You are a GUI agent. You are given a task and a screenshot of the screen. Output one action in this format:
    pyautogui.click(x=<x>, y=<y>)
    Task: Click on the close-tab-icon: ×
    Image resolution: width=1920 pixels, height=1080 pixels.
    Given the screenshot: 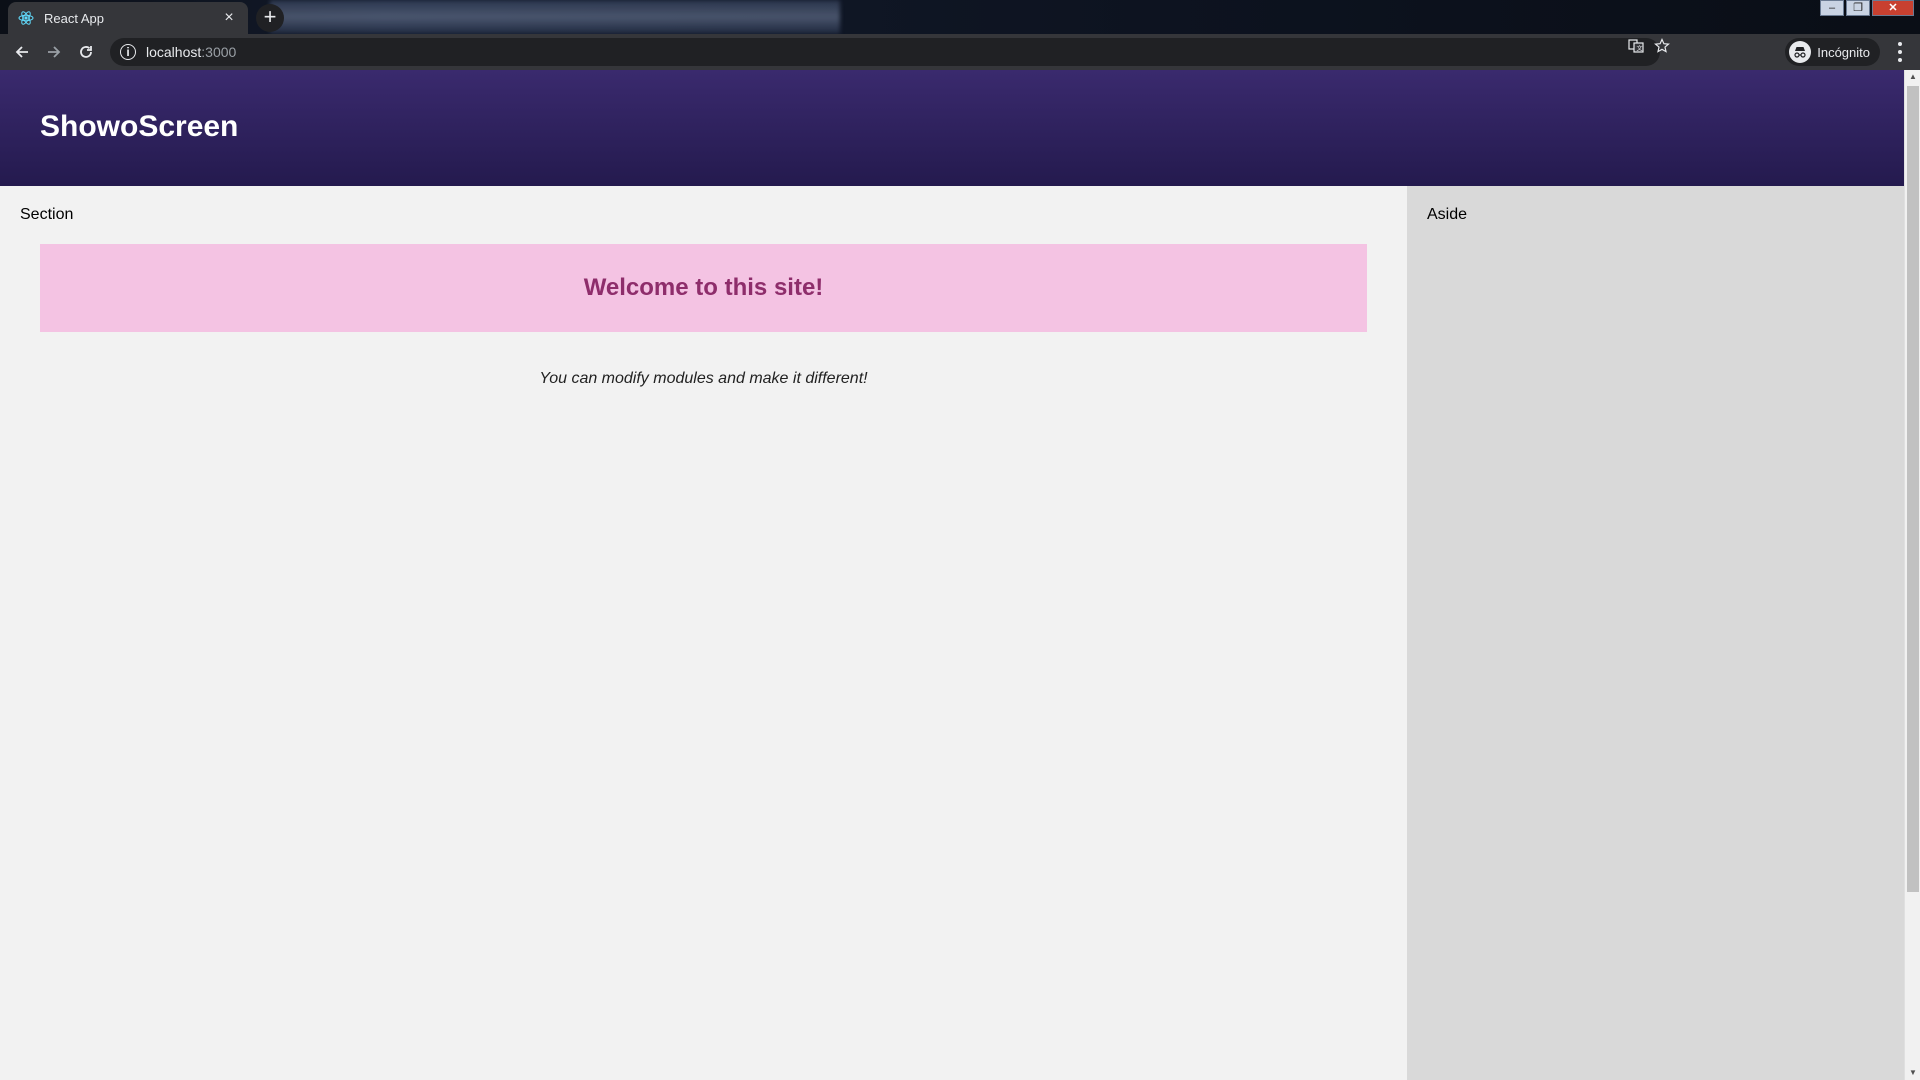 What is the action you would take?
    pyautogui.click(x=229, y=18)
    